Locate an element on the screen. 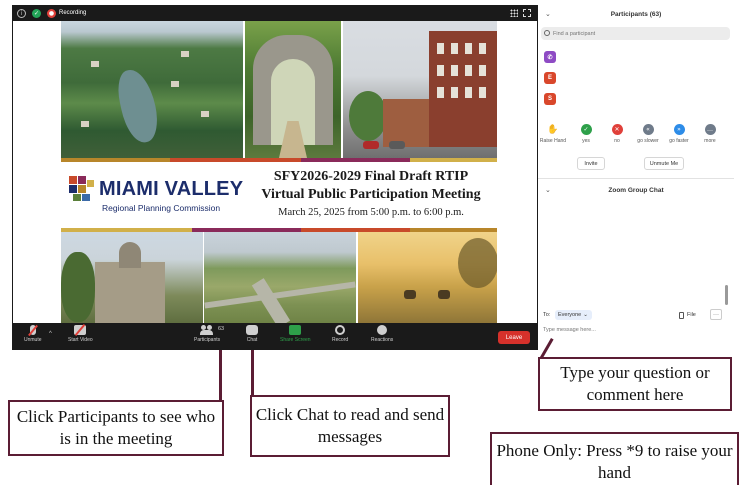 The width and height of the screenshot is (741, 485). invite-button: Invite is located at coordinates (591, 163).